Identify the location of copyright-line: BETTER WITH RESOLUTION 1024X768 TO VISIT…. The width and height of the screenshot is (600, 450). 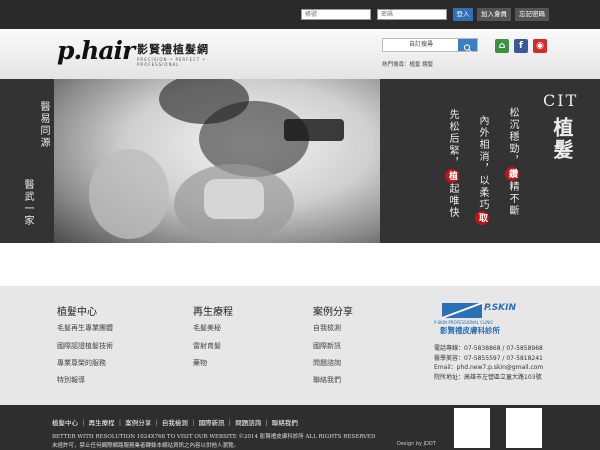
(214, 437).